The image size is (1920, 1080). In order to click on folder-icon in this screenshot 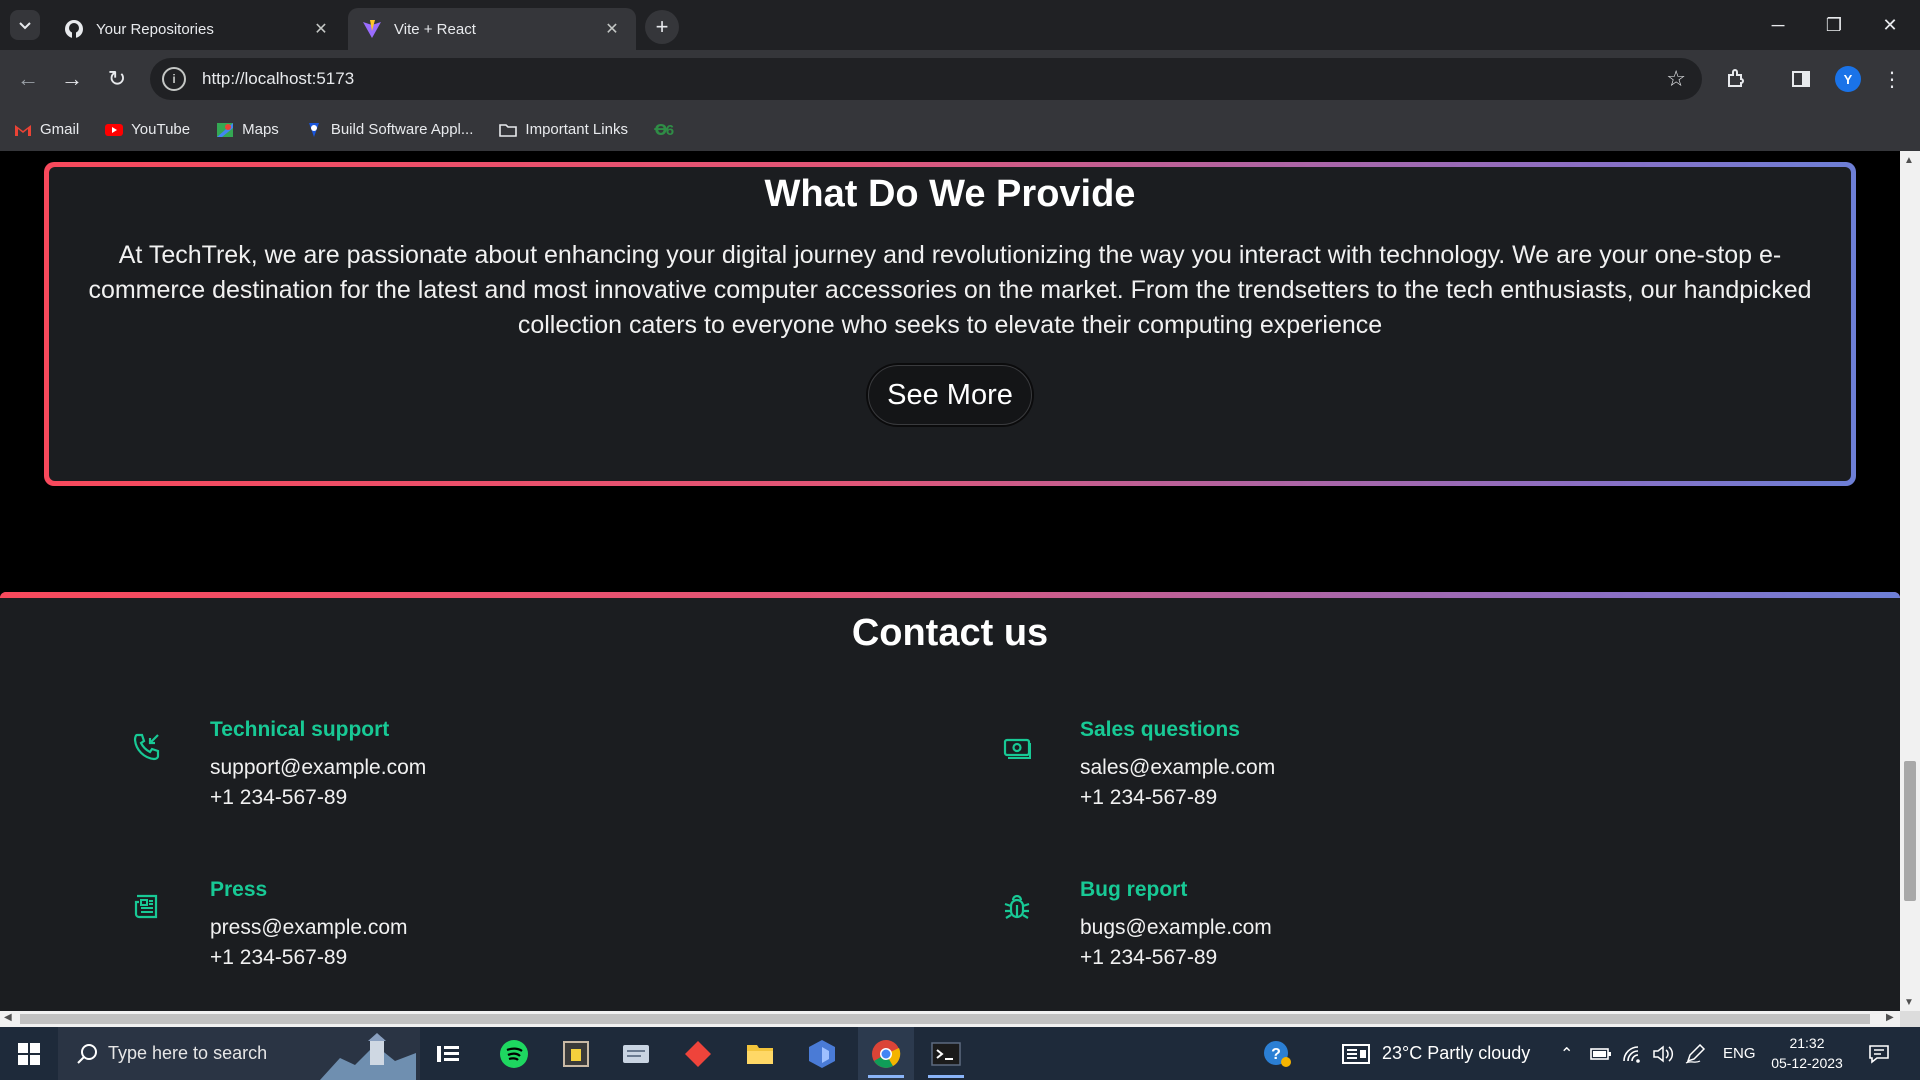, I will do `click(508, 130)`.